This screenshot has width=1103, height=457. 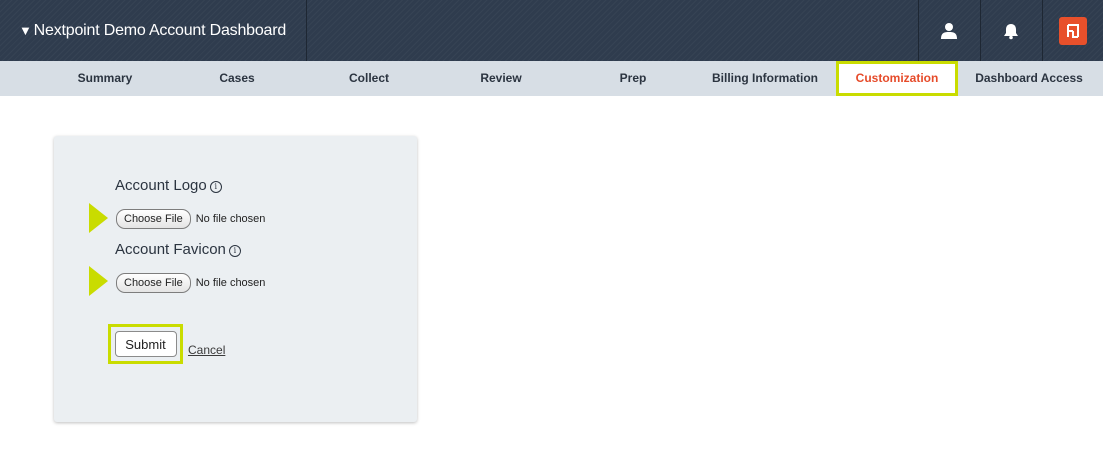 What do you see at coordinates (230, 283) in the screenshot?
I see `account-favicon-file-status: No file chosen` at bounding box center [230, 283].